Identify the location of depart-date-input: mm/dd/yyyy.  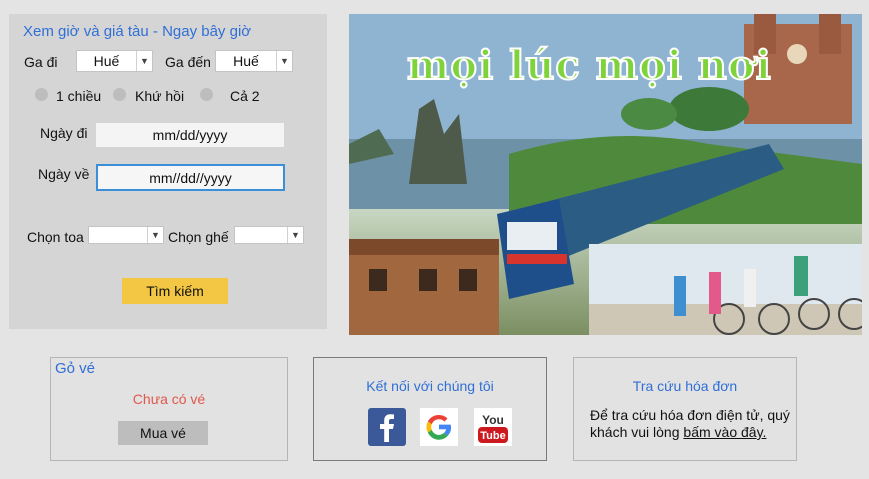
(190, 135).